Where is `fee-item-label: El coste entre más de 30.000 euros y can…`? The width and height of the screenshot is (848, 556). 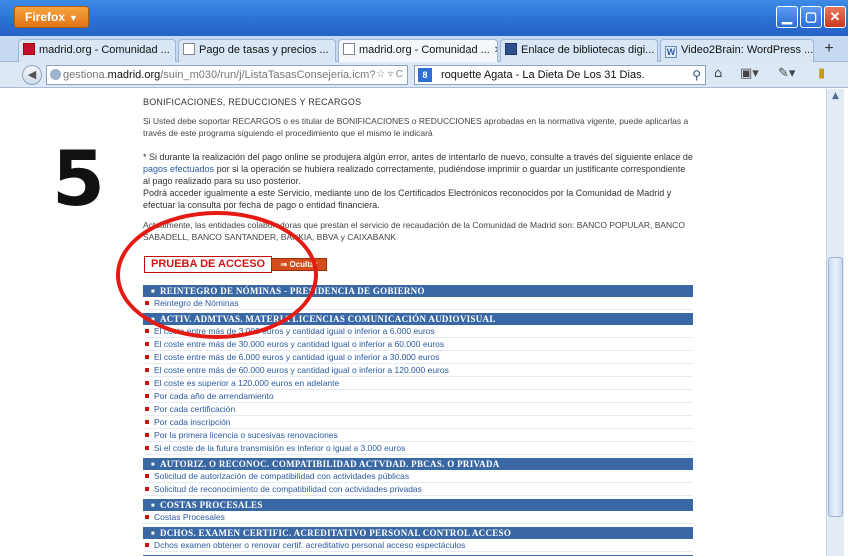
fee-item-label: El coste entre más de 30.000 euros y can… is located at coordinates (299, 344).